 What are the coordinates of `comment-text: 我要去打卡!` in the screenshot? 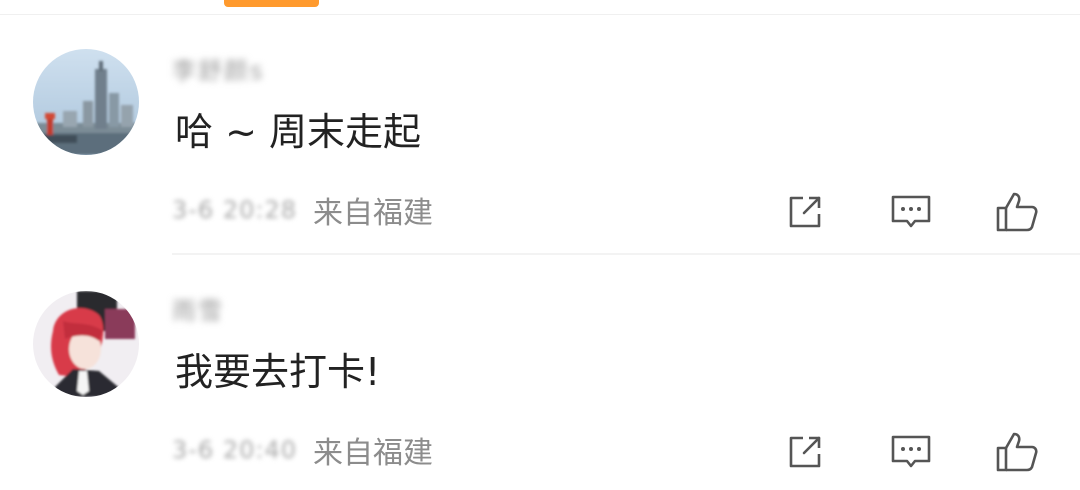 It's located at (278, 372).